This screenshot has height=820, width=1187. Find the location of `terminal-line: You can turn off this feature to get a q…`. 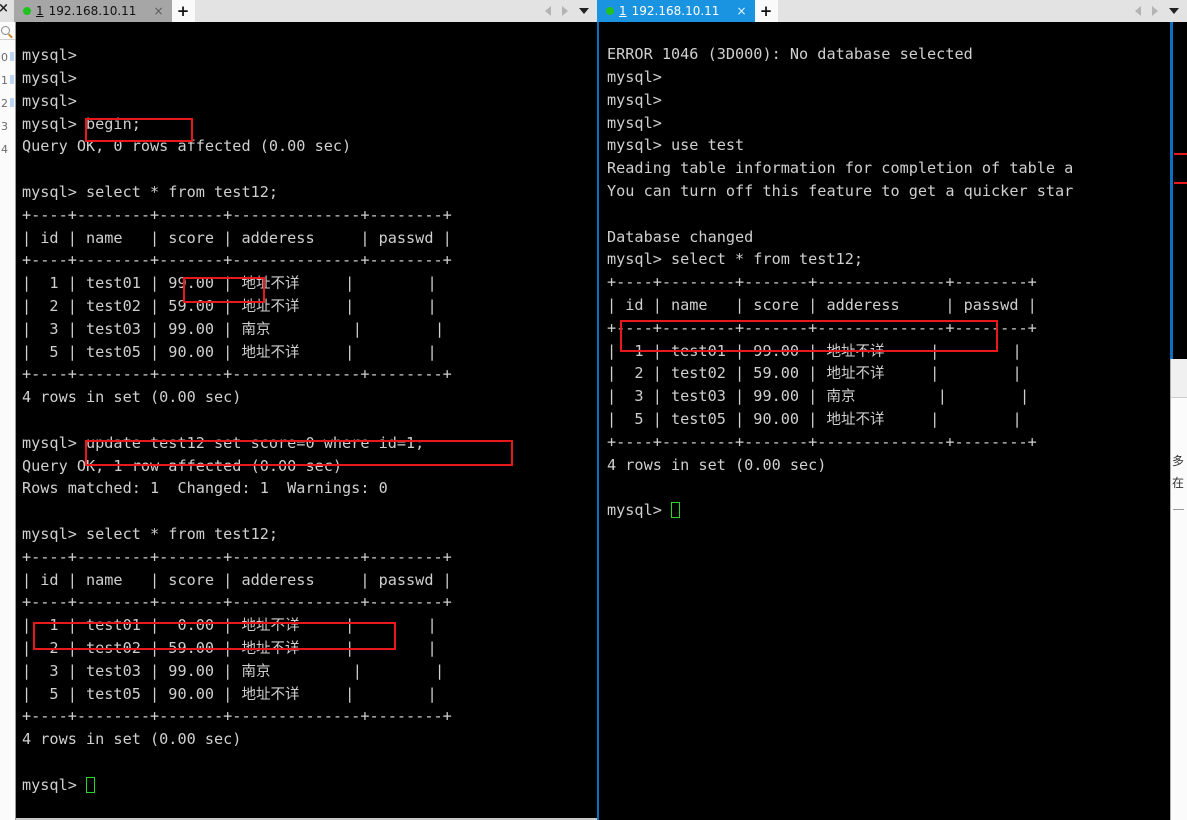

terminal-line: You can turn off this feature to get a q… is located at coordinates (840, 190).